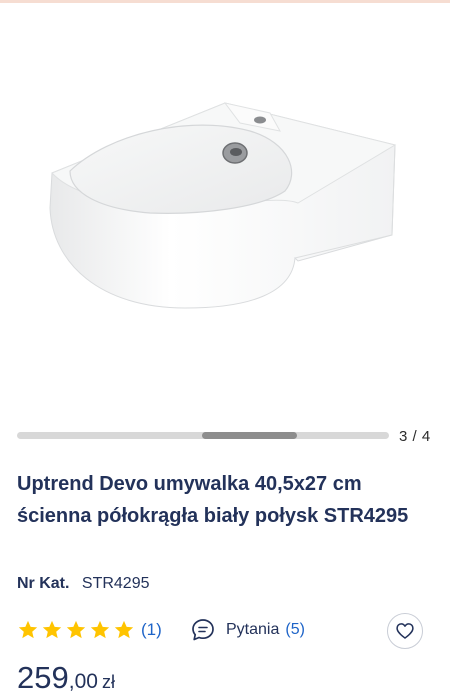 The width and height of the screenshot is (450, 700). I want to click on heart-icon, so click(405, 631).